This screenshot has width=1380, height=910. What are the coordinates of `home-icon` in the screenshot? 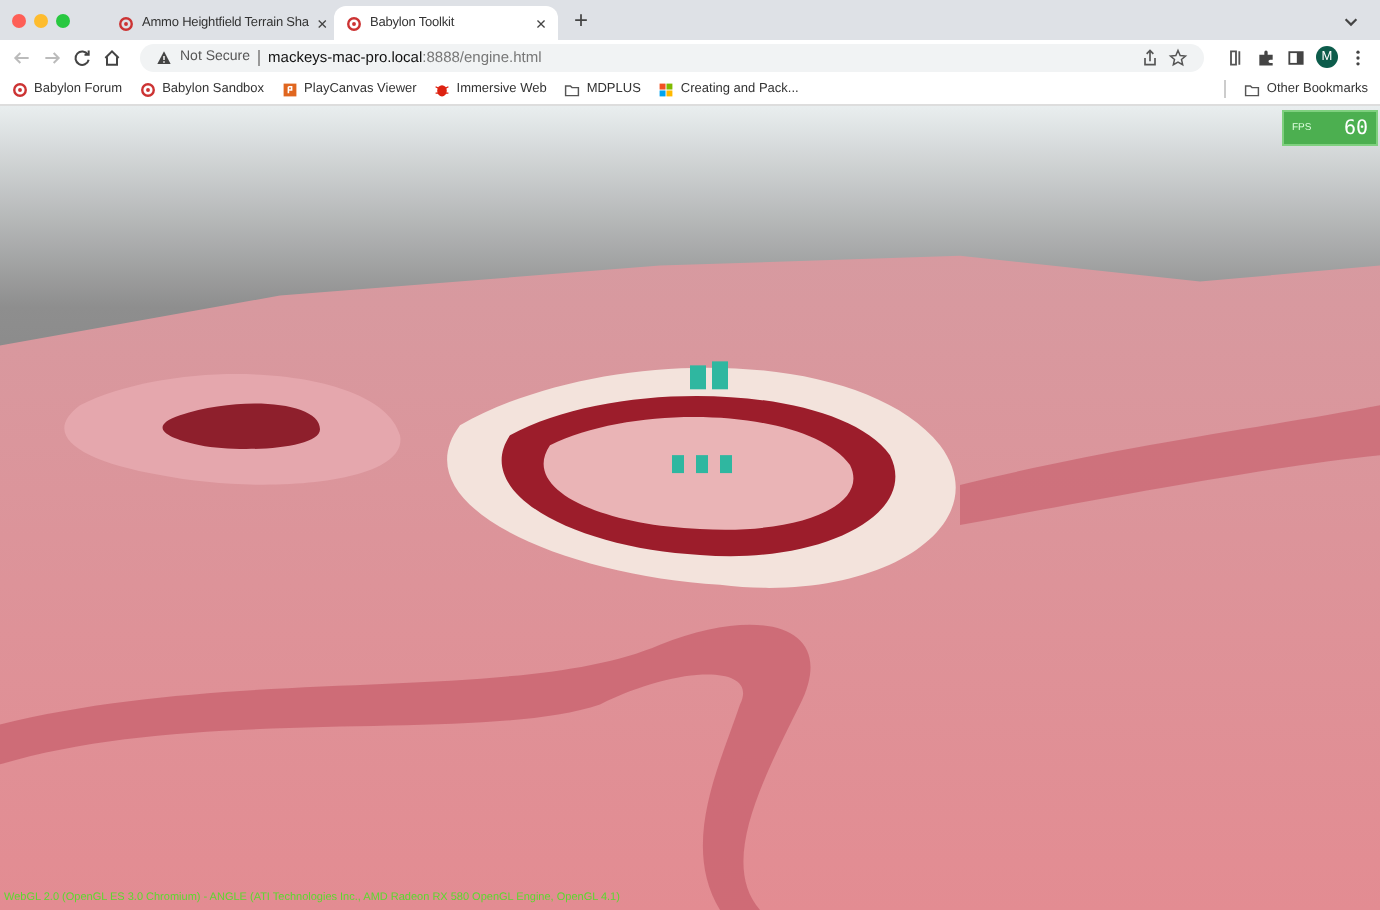 It's located at (112, 57).